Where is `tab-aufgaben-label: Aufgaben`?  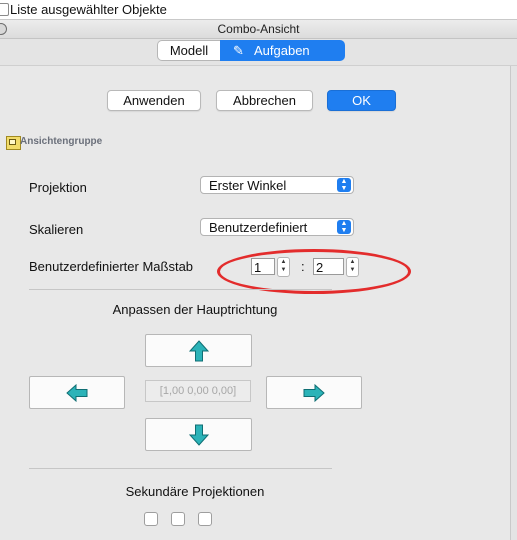
tab-aufgaben-label: Aufgaben is located at coordinates (282, 50).